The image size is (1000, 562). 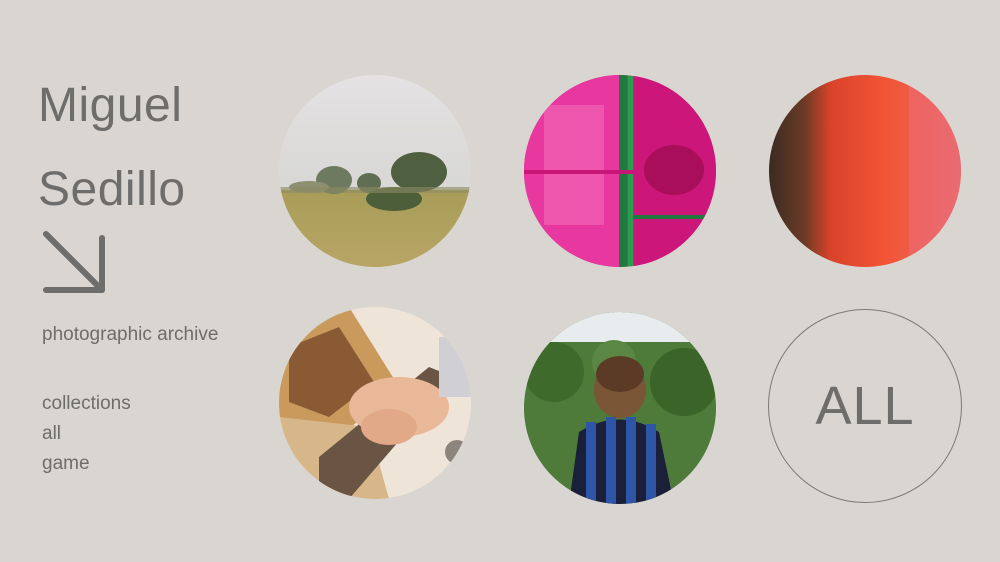 I want to click on site-title: Miguel Sedillo, so click(x=112, y=148).